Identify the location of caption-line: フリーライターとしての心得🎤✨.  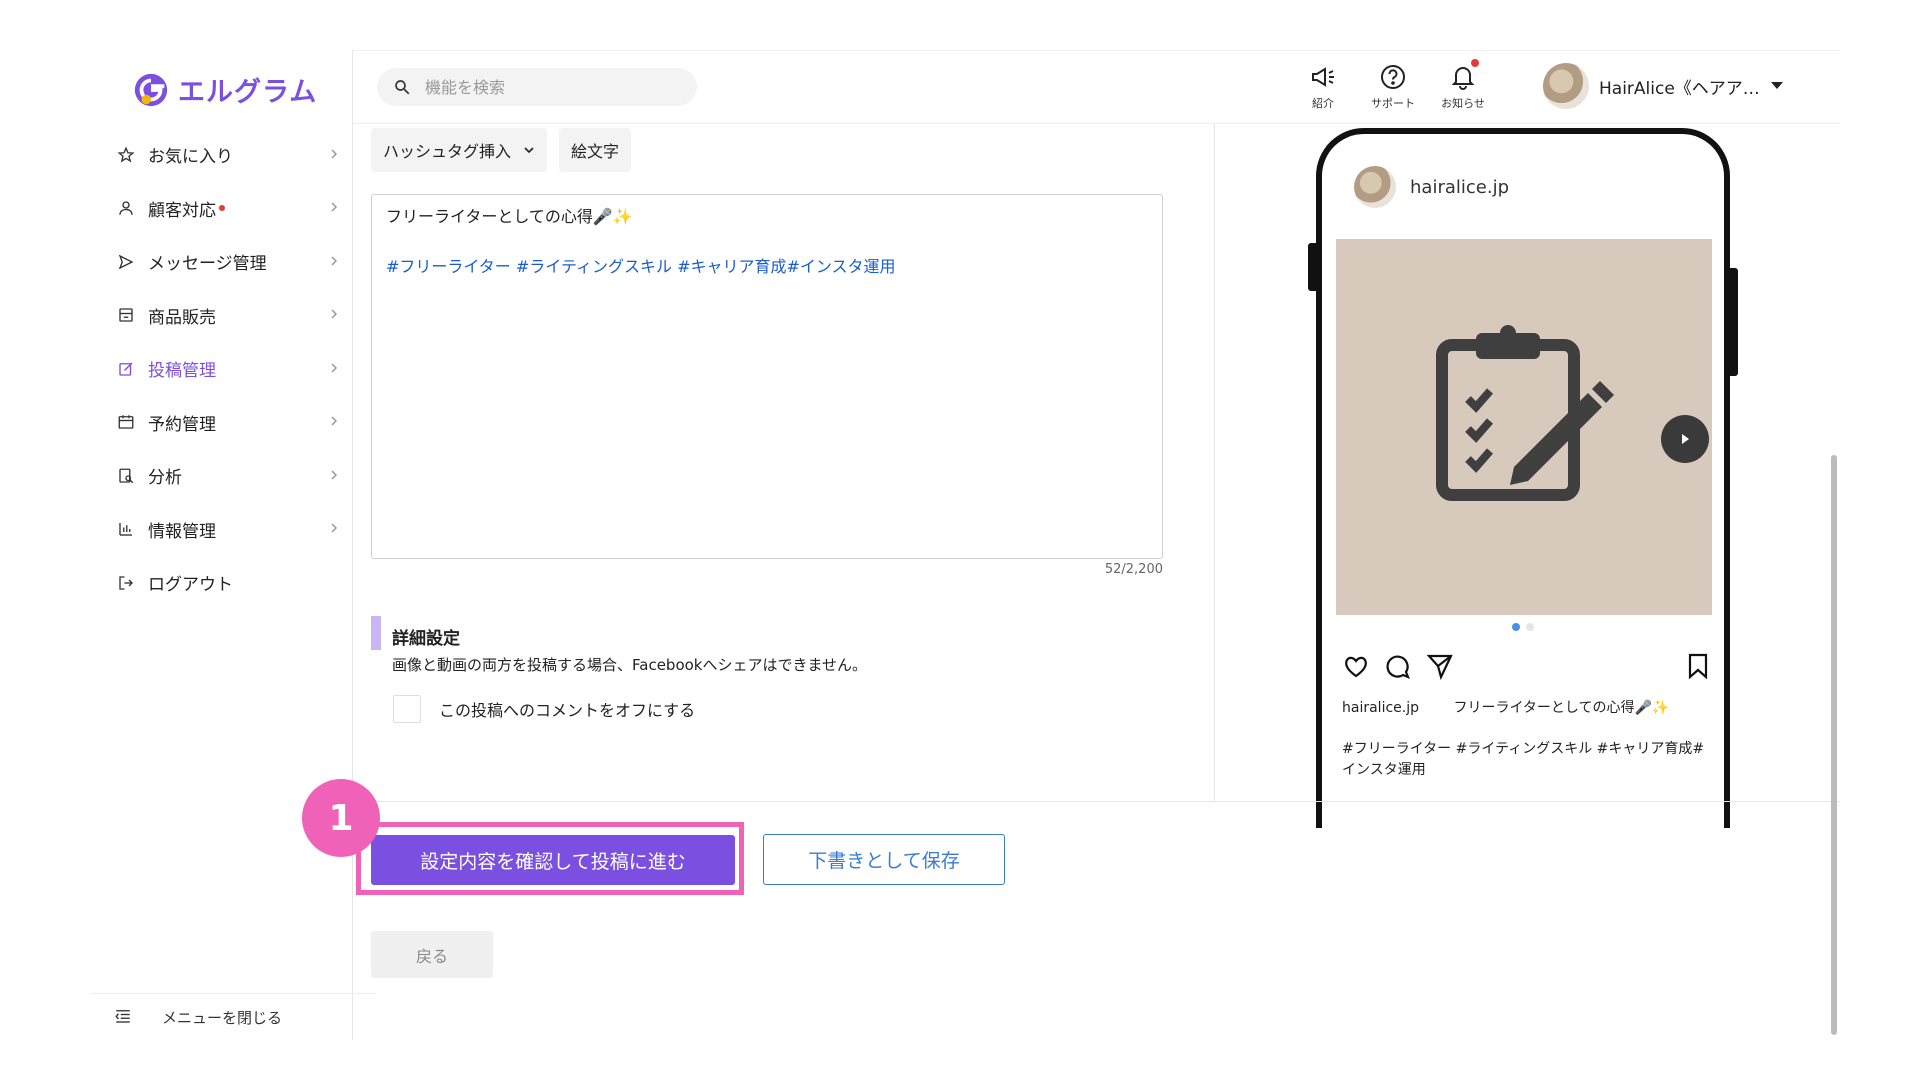
(509, 216).